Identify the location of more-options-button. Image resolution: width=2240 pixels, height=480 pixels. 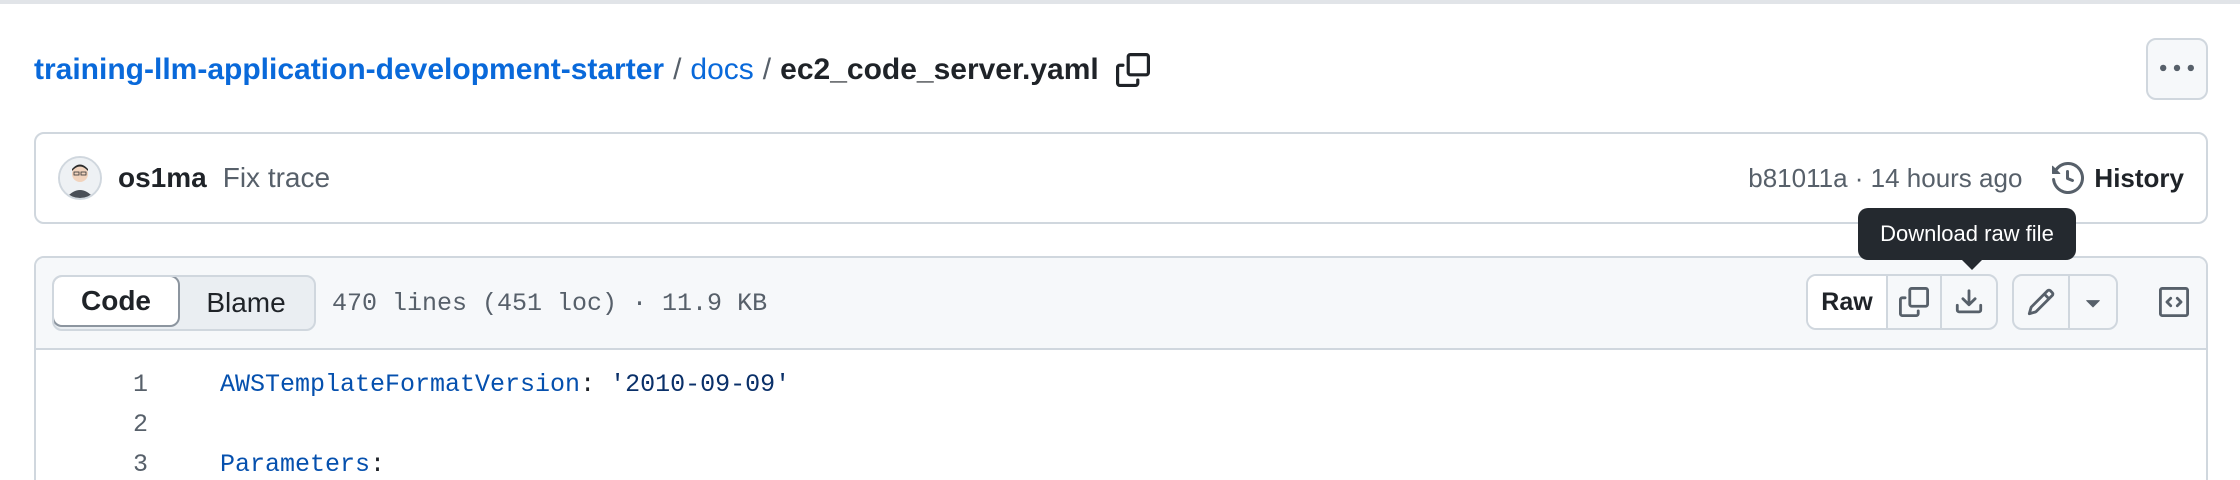
(2177, 69).